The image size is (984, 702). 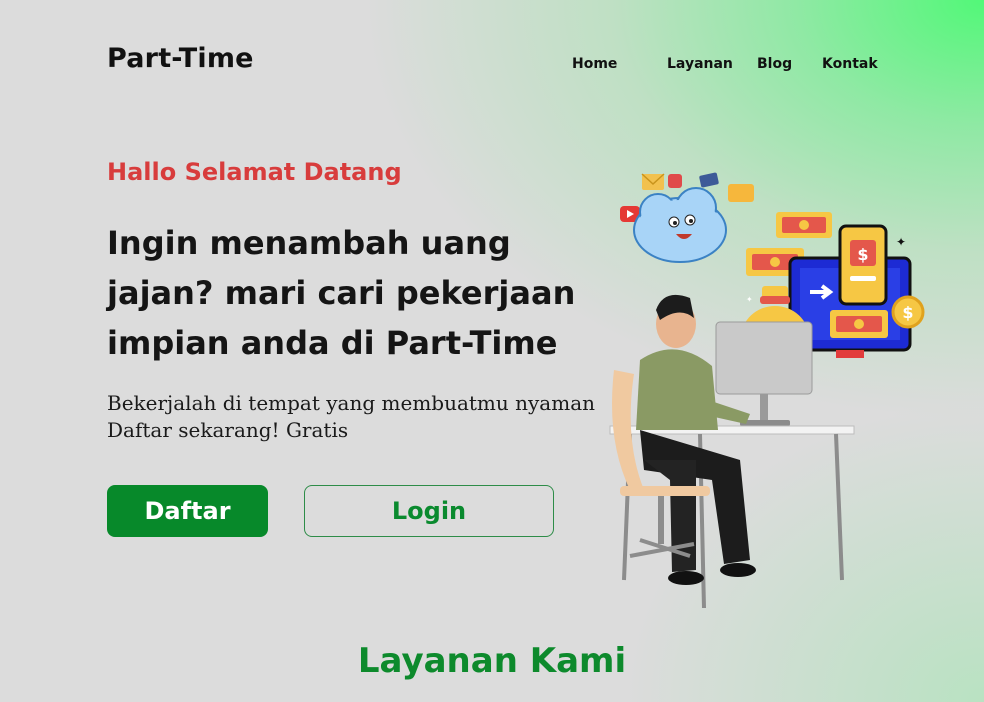 I want to click on services-title: Layanan Kami, so click(x=492, y=661).